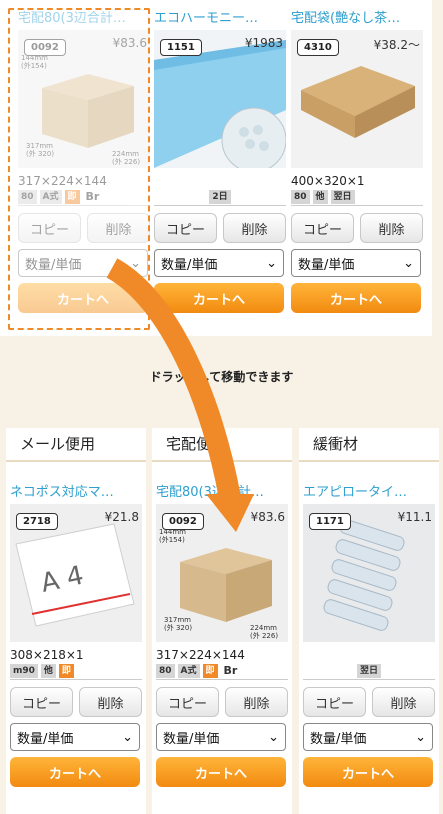 This screenshot has height=814, width=443. What do you see at coordinates (188, 671) in the screenshot?
I see `tag-type: A式` at bounding box center [188, 671].